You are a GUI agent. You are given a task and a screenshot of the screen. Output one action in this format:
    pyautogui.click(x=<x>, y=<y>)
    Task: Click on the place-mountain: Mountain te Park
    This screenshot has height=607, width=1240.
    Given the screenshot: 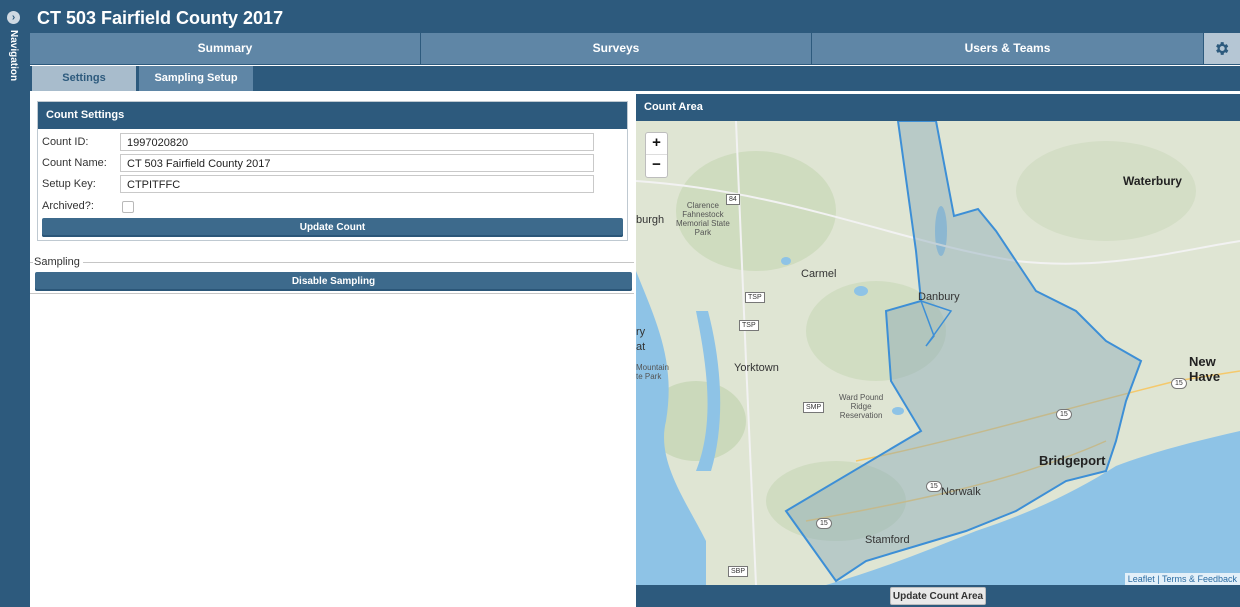 What is the action you would take?
    pyautogui.click(x=652, y=372)
    